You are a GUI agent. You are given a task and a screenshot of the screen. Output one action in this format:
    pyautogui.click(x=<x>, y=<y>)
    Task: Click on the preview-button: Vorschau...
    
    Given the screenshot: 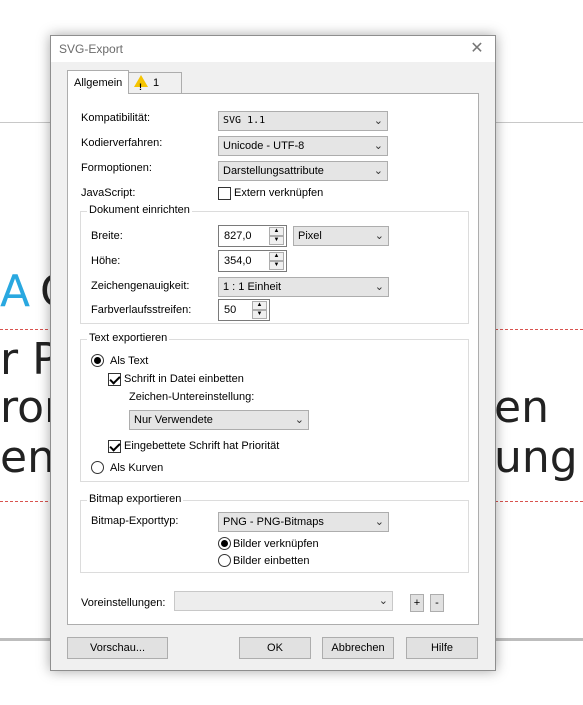 What is the action you would take?
    pyautogui.click(x=117, y=648)
    